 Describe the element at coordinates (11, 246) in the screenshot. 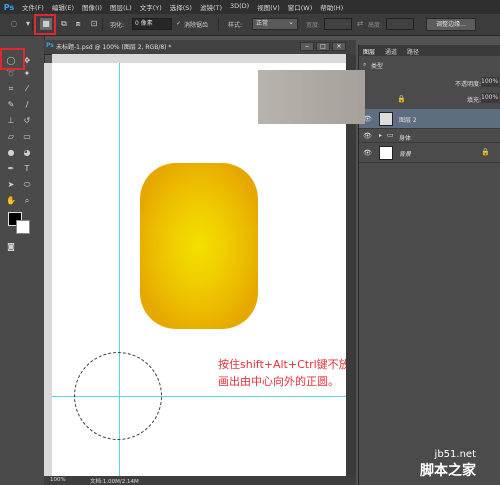

I see `quick-mask-icon: ◙` at that location.